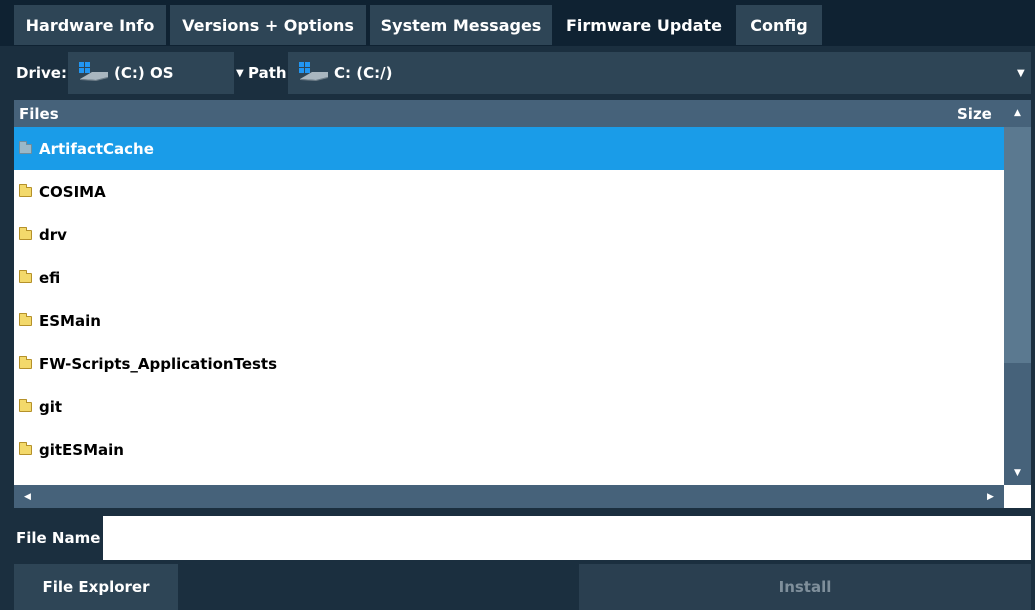  What do you see at coordinates (805, 587) in the screenshot?
I see `install-button: Install` at bounding box center [805, 587].